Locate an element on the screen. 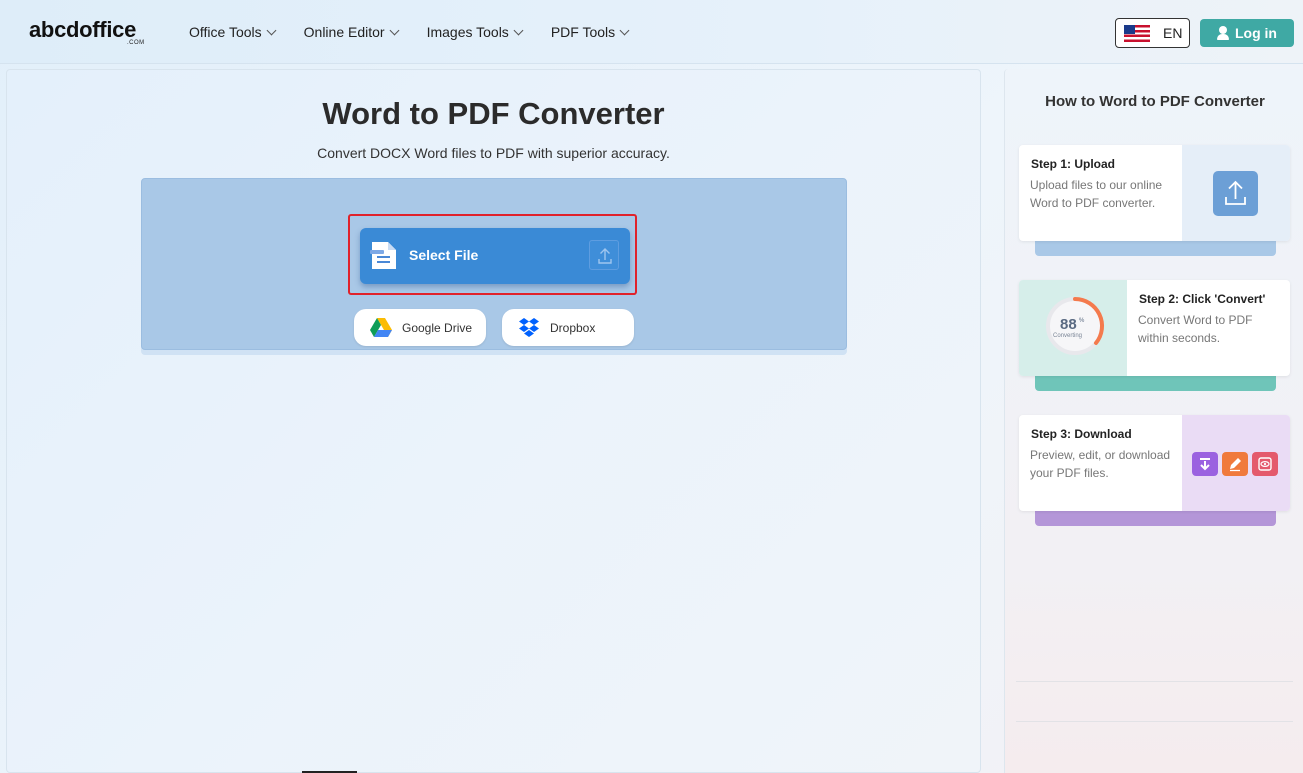  nav-images-tools: Images Tools is located at coordinates (475, 32).